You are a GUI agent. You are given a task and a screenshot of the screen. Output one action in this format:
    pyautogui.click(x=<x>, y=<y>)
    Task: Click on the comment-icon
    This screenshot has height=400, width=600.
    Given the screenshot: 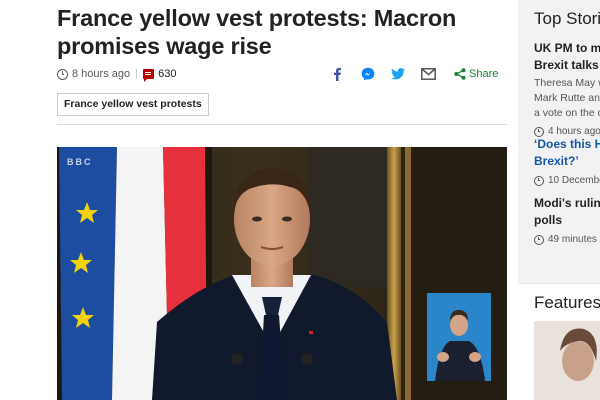 What is the action you would take?
    pyautogui.click(x=149, y=75)
    